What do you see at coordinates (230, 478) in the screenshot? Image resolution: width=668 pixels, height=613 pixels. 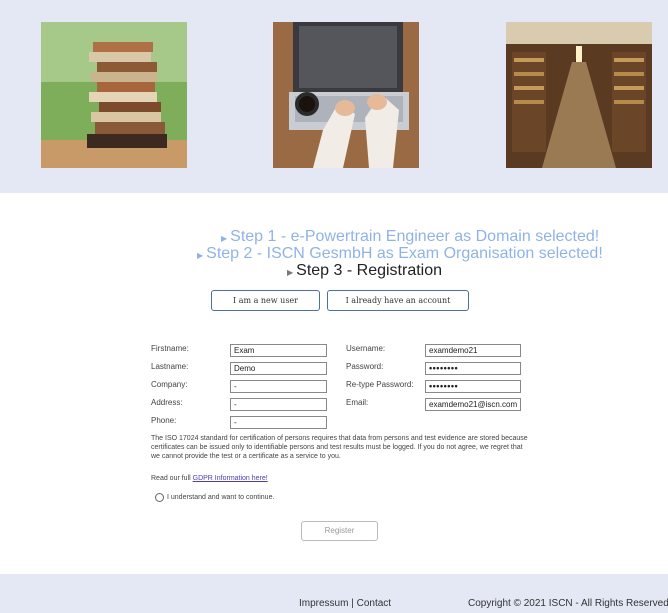 I see `gdpr-link: GDPR Information here!` at bounding box center [230, 478].